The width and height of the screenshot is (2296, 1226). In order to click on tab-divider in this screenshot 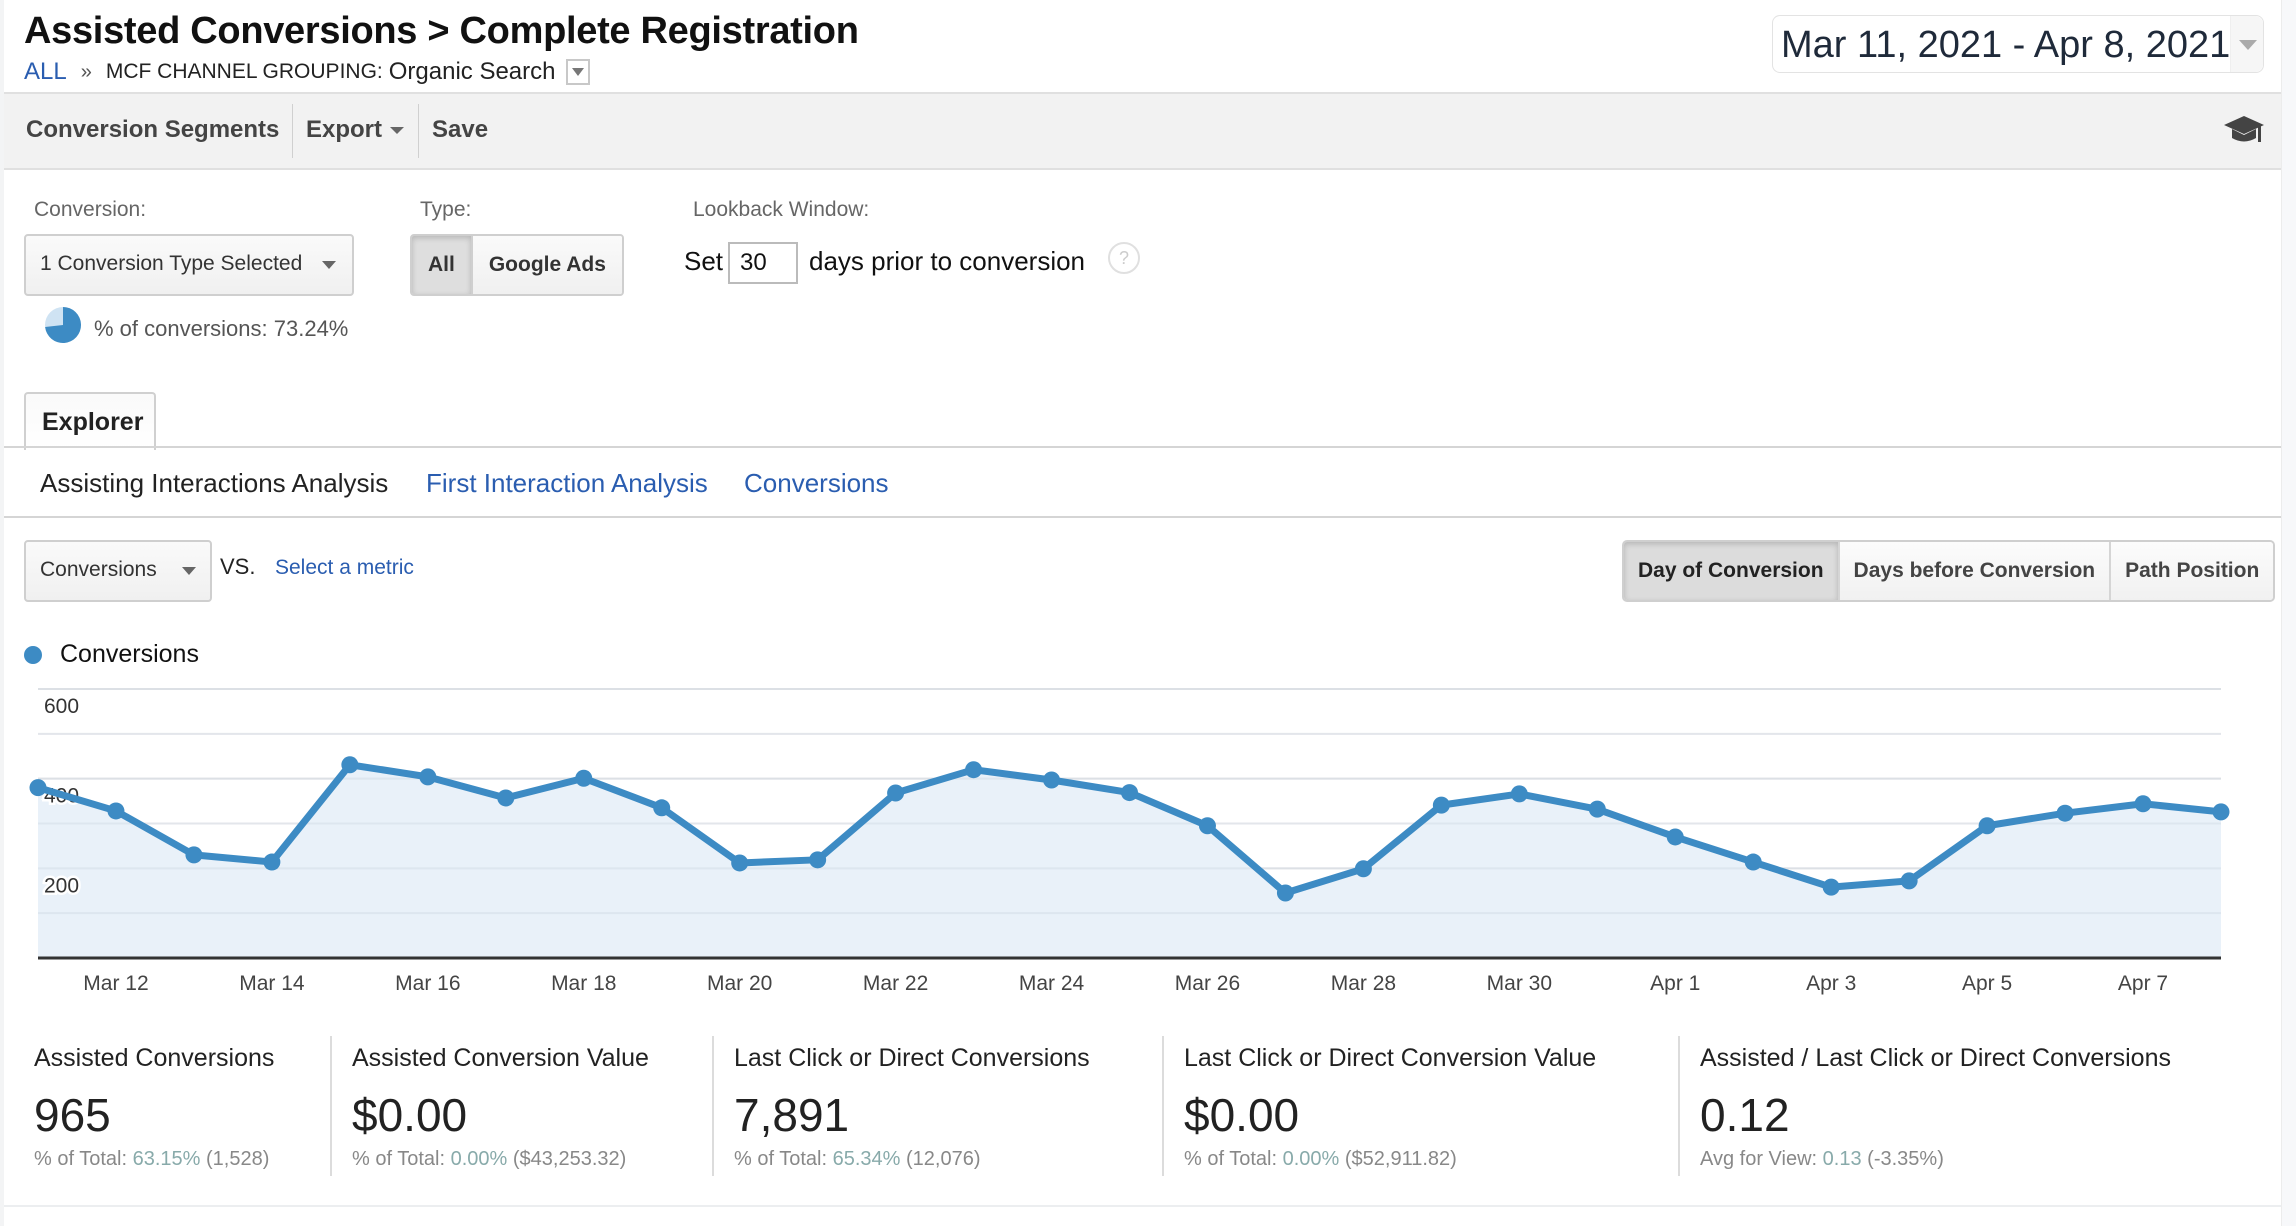, I will do `click(1142, 447)`.